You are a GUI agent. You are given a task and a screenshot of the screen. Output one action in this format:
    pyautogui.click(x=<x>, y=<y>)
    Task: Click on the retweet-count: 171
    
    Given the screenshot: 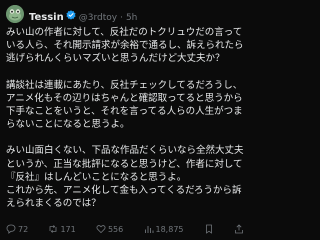 What is the action you would take?
    pyautogui.click(x=68, y=229)
    